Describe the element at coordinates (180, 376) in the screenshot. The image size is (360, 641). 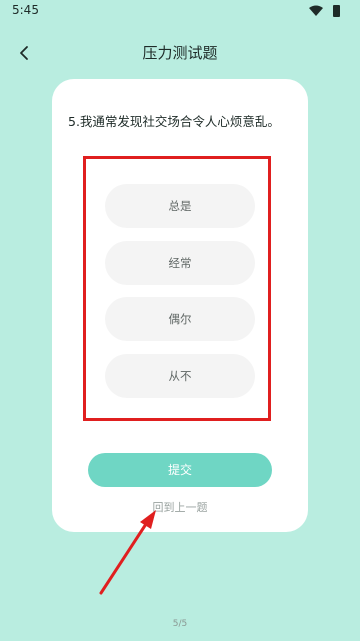
I see `option-never: 从不` at that location.